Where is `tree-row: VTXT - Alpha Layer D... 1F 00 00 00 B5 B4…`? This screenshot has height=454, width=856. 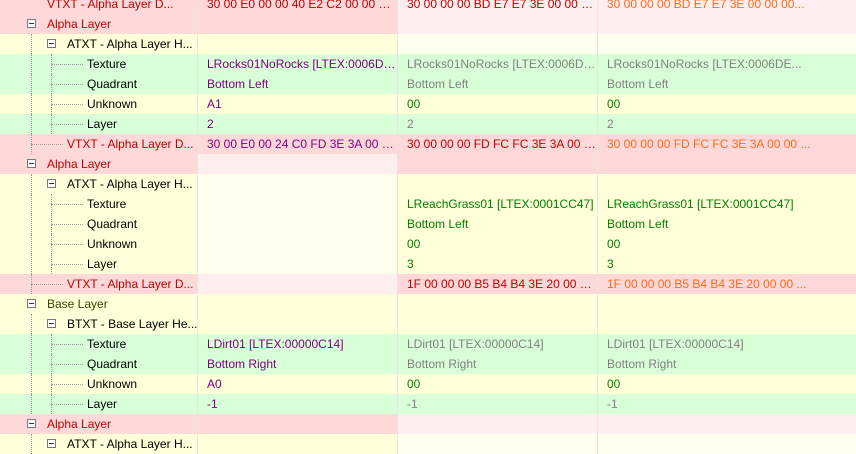 tree-row: VTXT - Alpha Layer D... 1F 00 00 00 B5 B4… is located at coordinates (428, 284).